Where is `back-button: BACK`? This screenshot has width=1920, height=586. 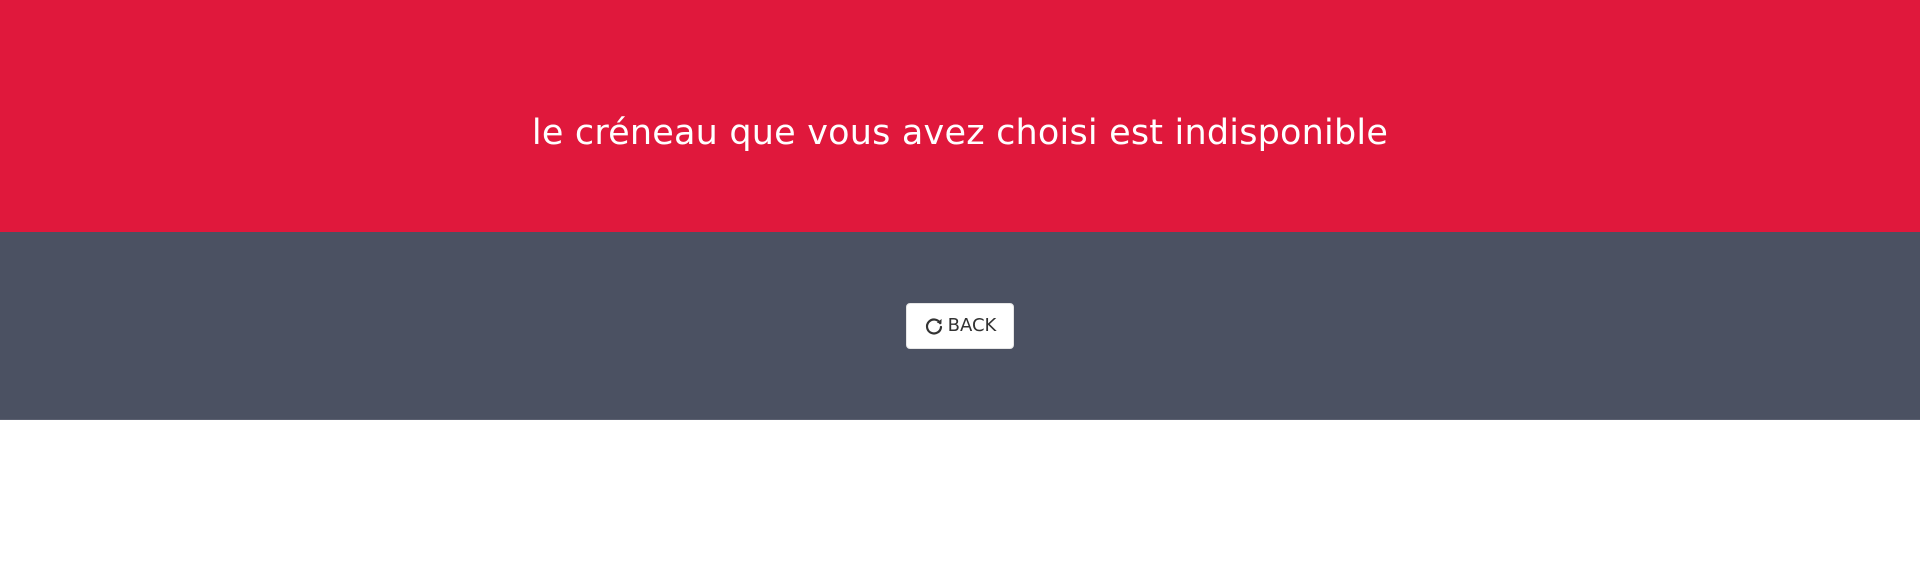 back-button: BACK is located at coordinates (960, 326).